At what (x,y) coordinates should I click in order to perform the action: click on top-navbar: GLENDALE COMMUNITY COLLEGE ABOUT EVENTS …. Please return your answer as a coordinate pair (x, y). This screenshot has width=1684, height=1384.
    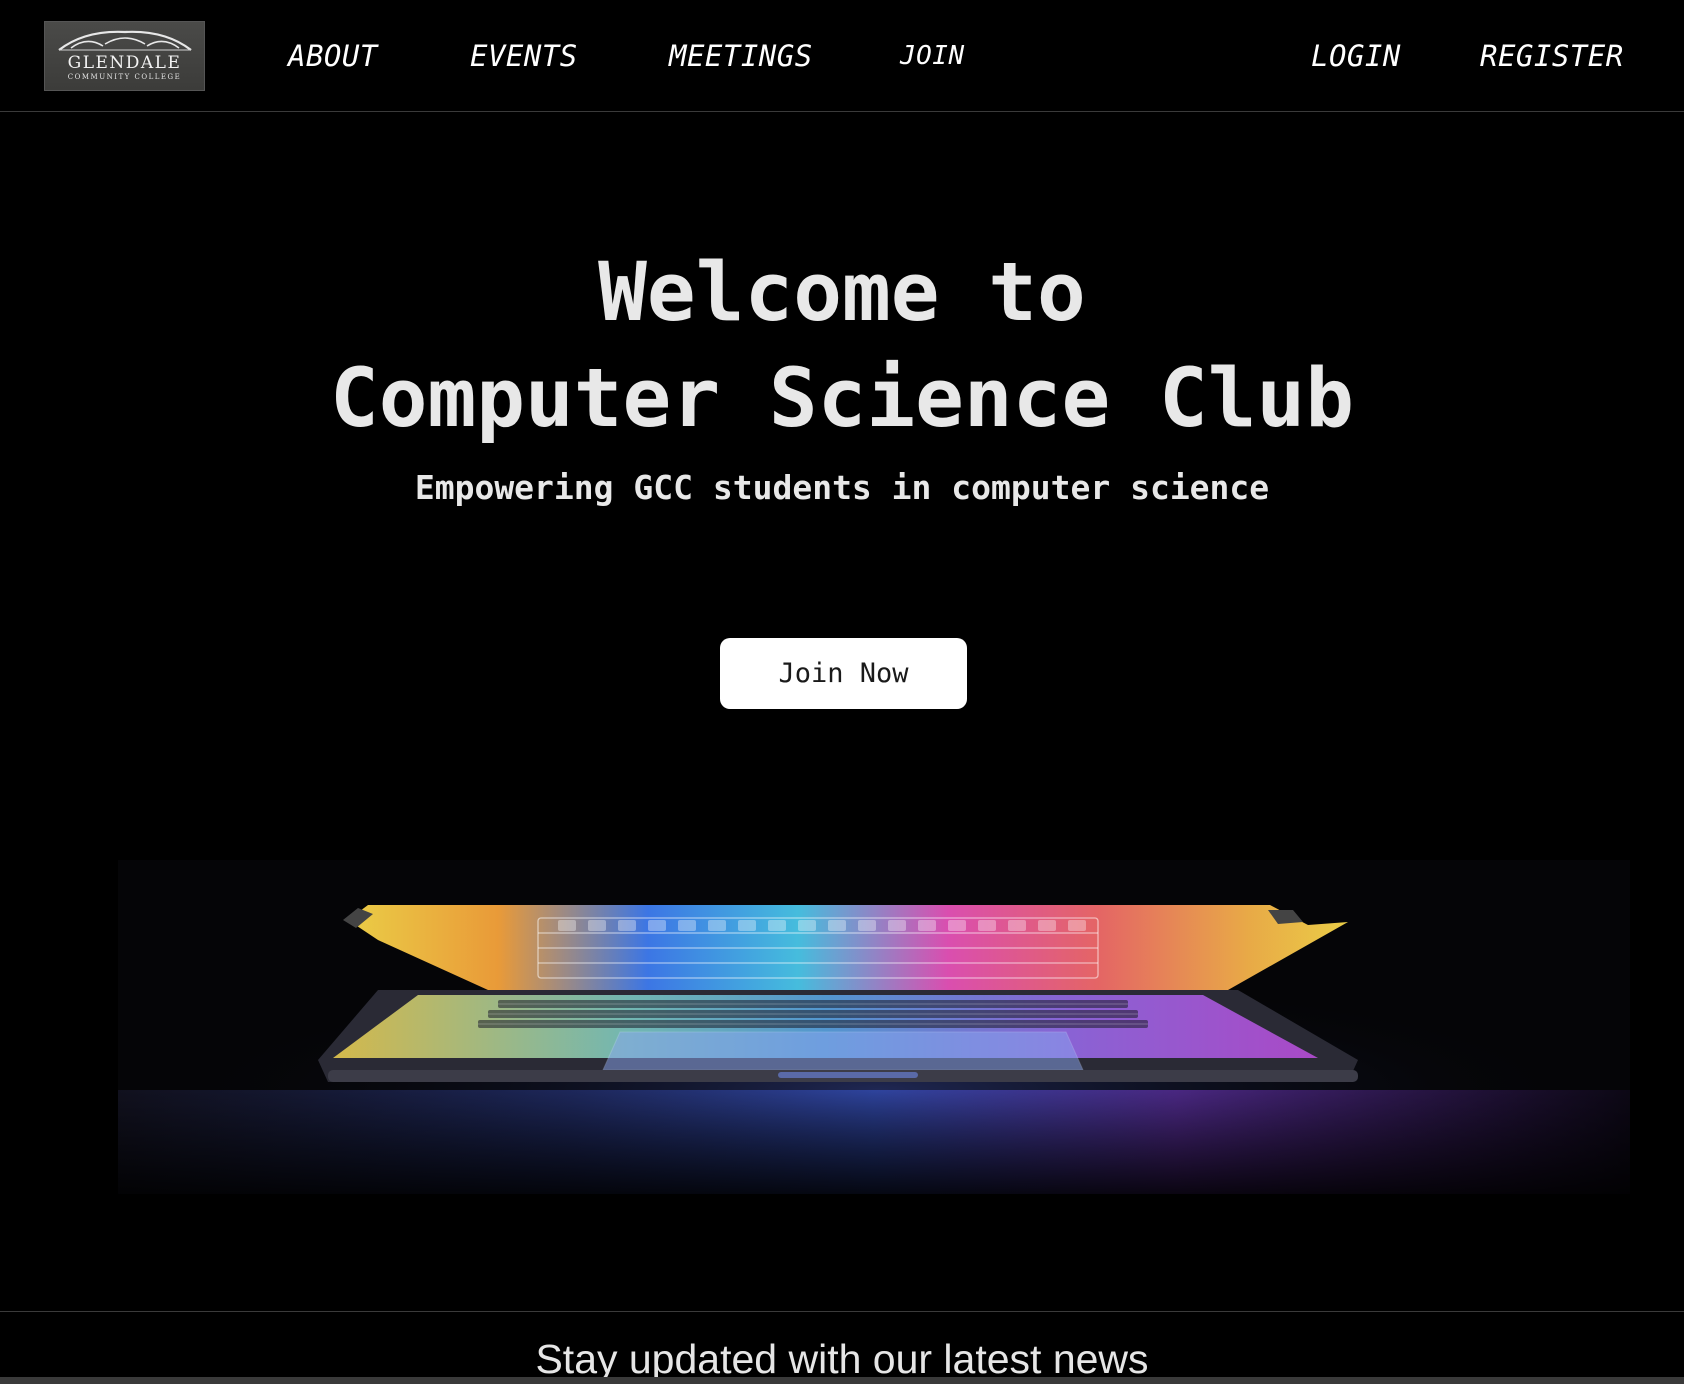
    Looking at the image, I should click on (842, 56).